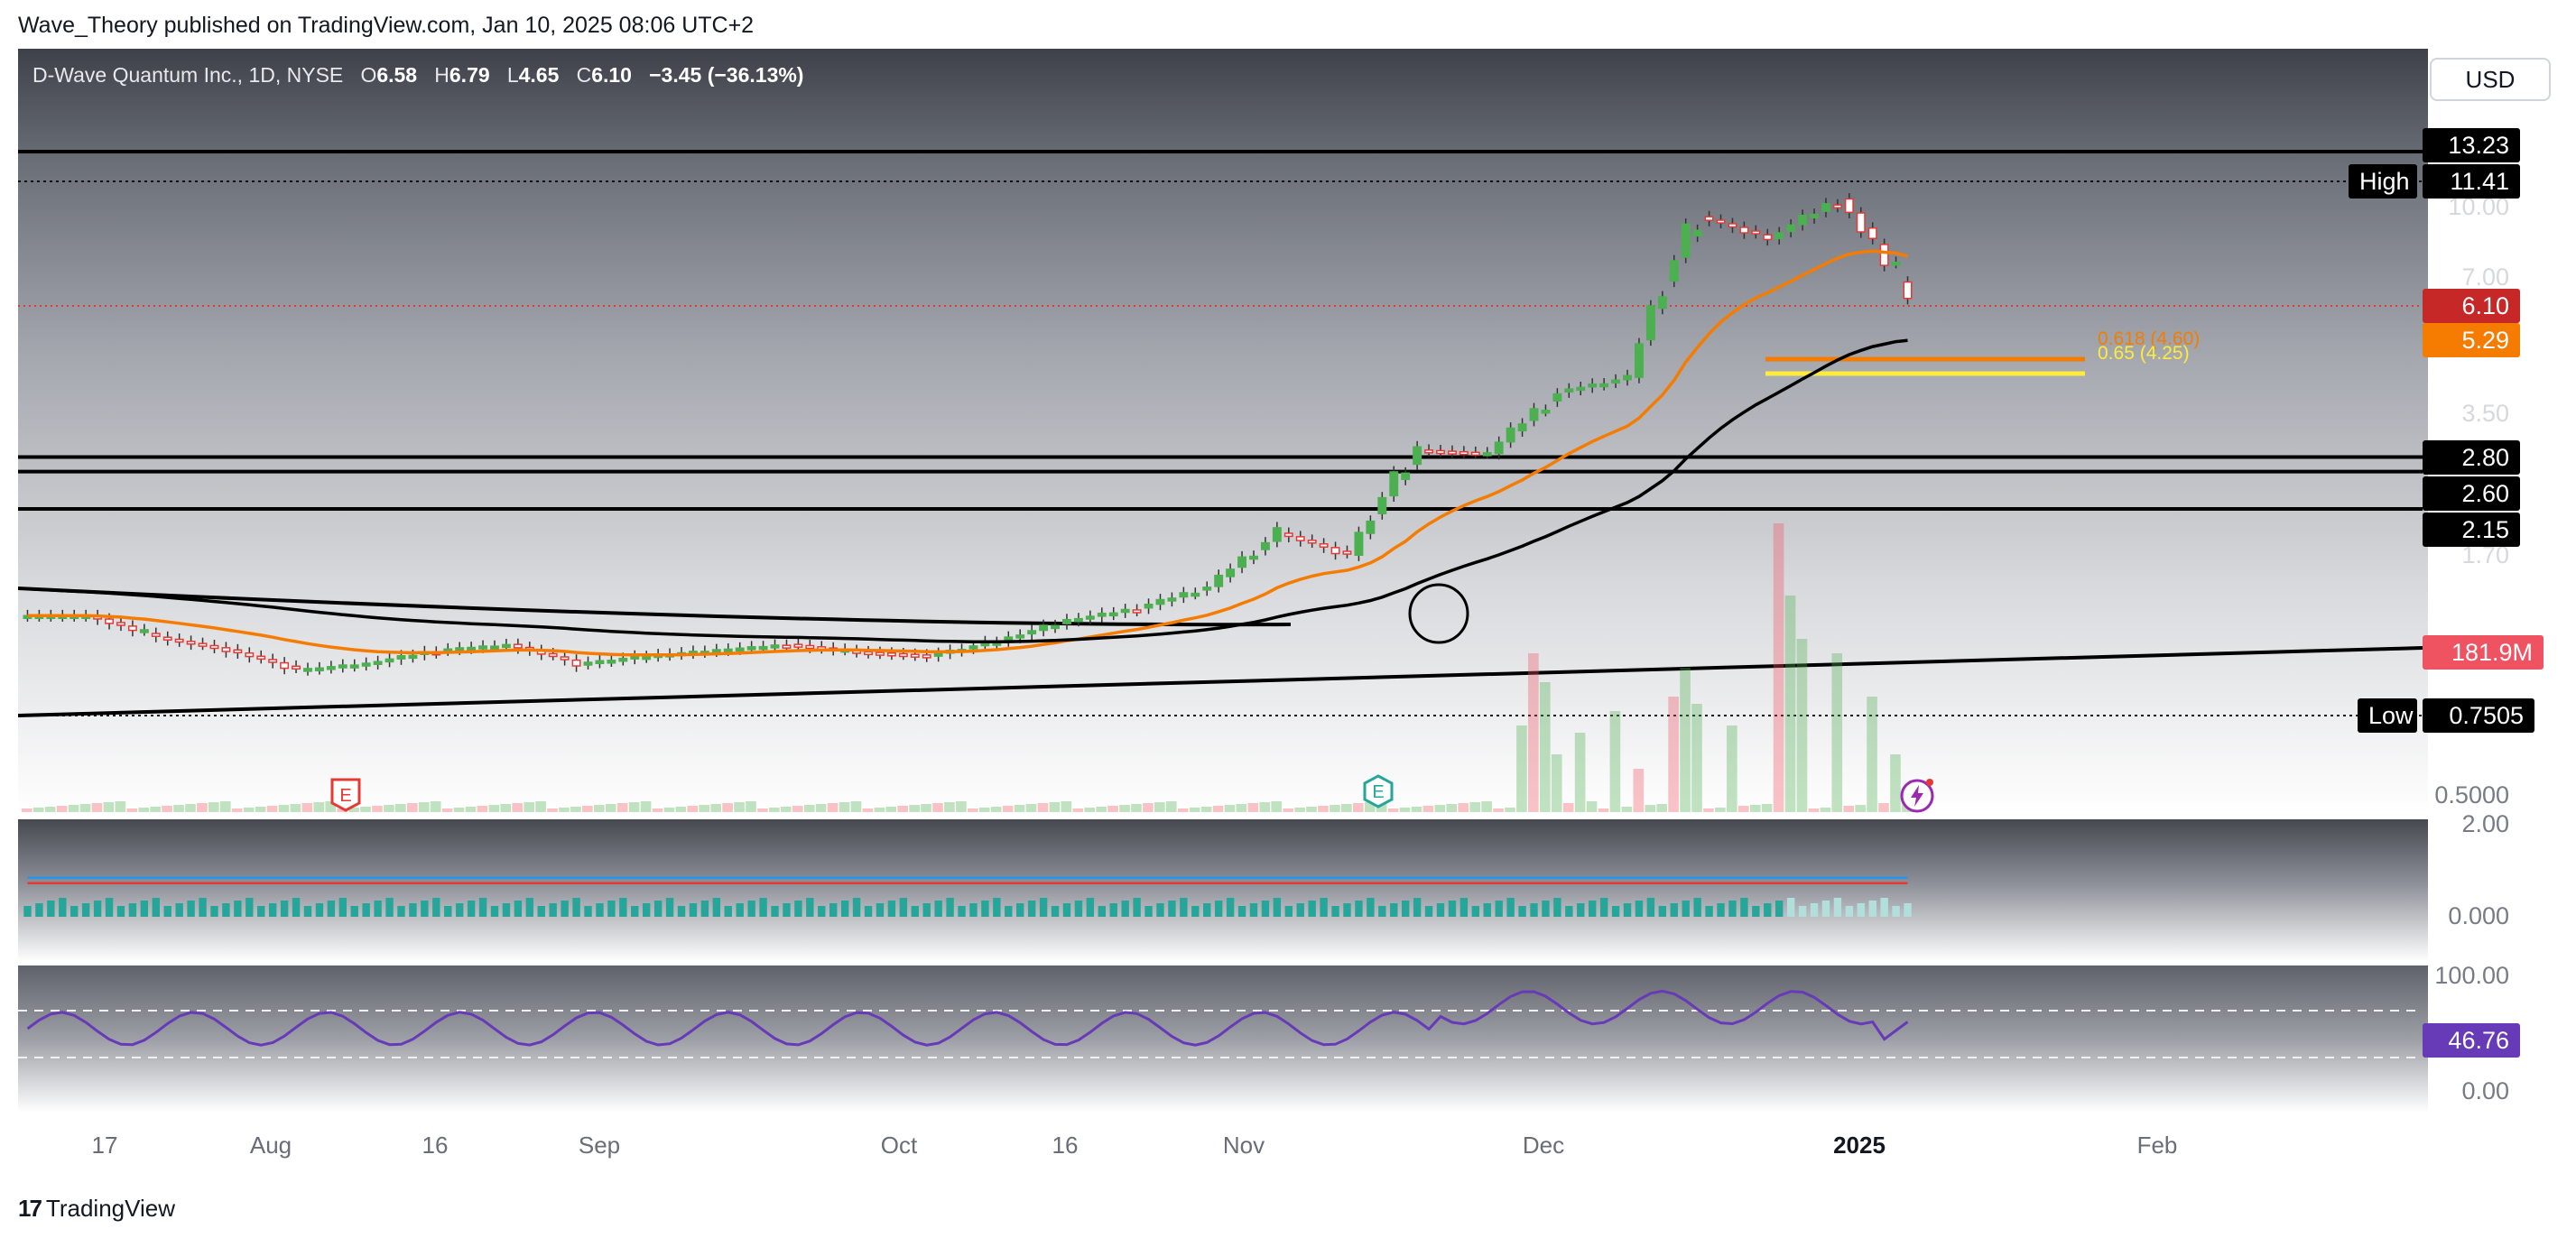 Image resolution: width=2576 pixels, height=1238 pixels. I want to click on high-label-tag: High, so click(2383, 182).